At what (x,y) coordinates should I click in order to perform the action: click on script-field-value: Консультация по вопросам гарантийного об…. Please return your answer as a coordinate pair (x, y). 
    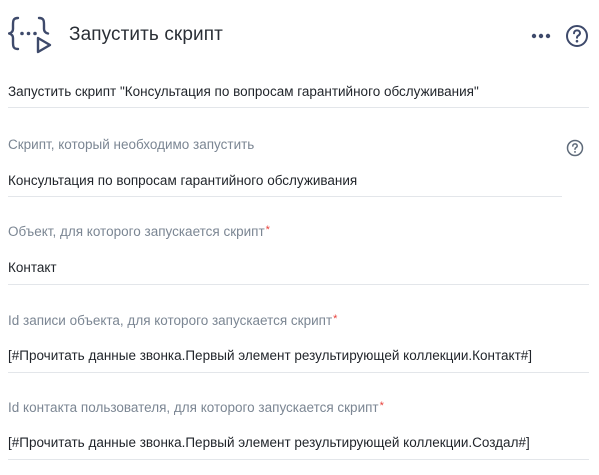
    Looking at the image, I should click on (182, 180).